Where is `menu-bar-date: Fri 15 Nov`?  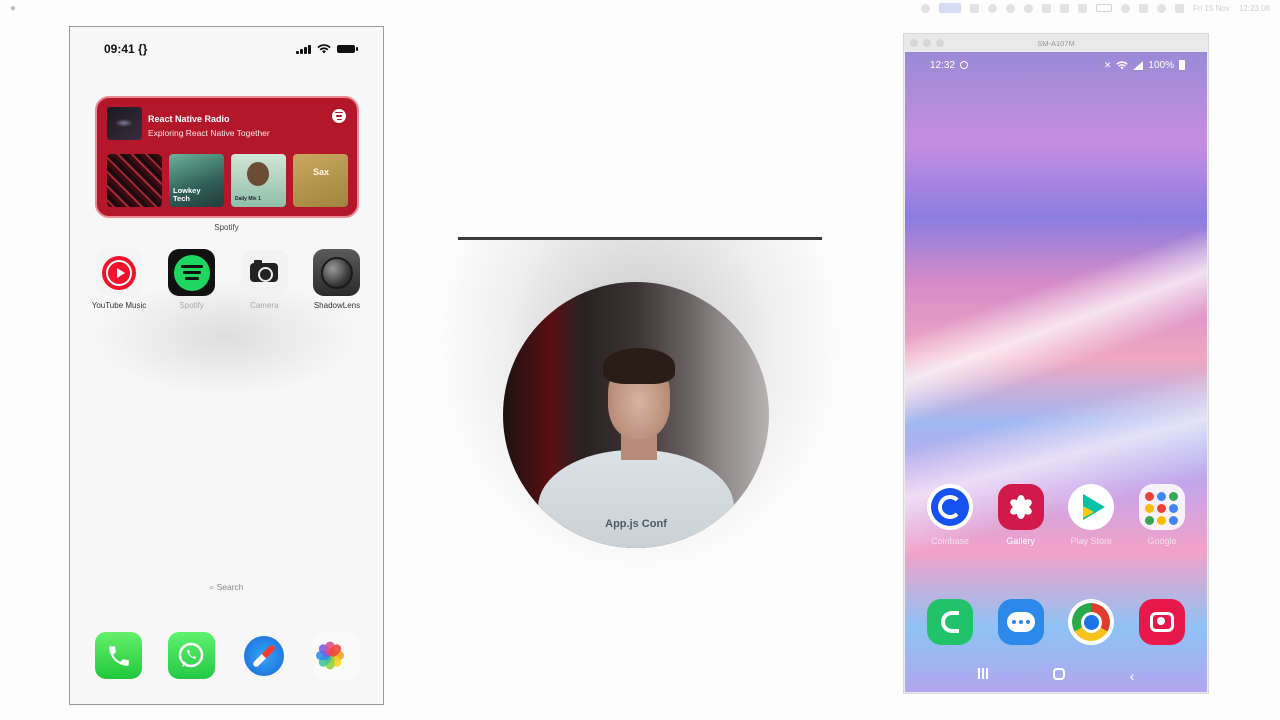 menu-bar-date: Fri 15 Nov is located at coordinates (1211, 8).